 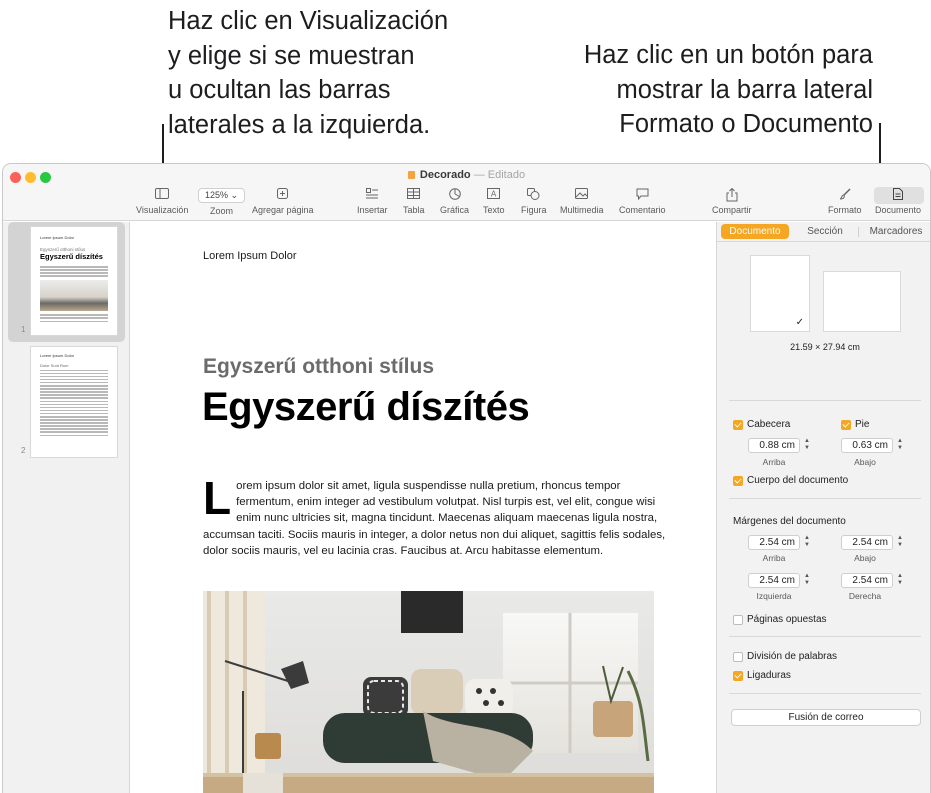 What do you see at coordinates (898, 210) in the screenshot?
I see `document-label: Documento` at bounding box center [898, 210].